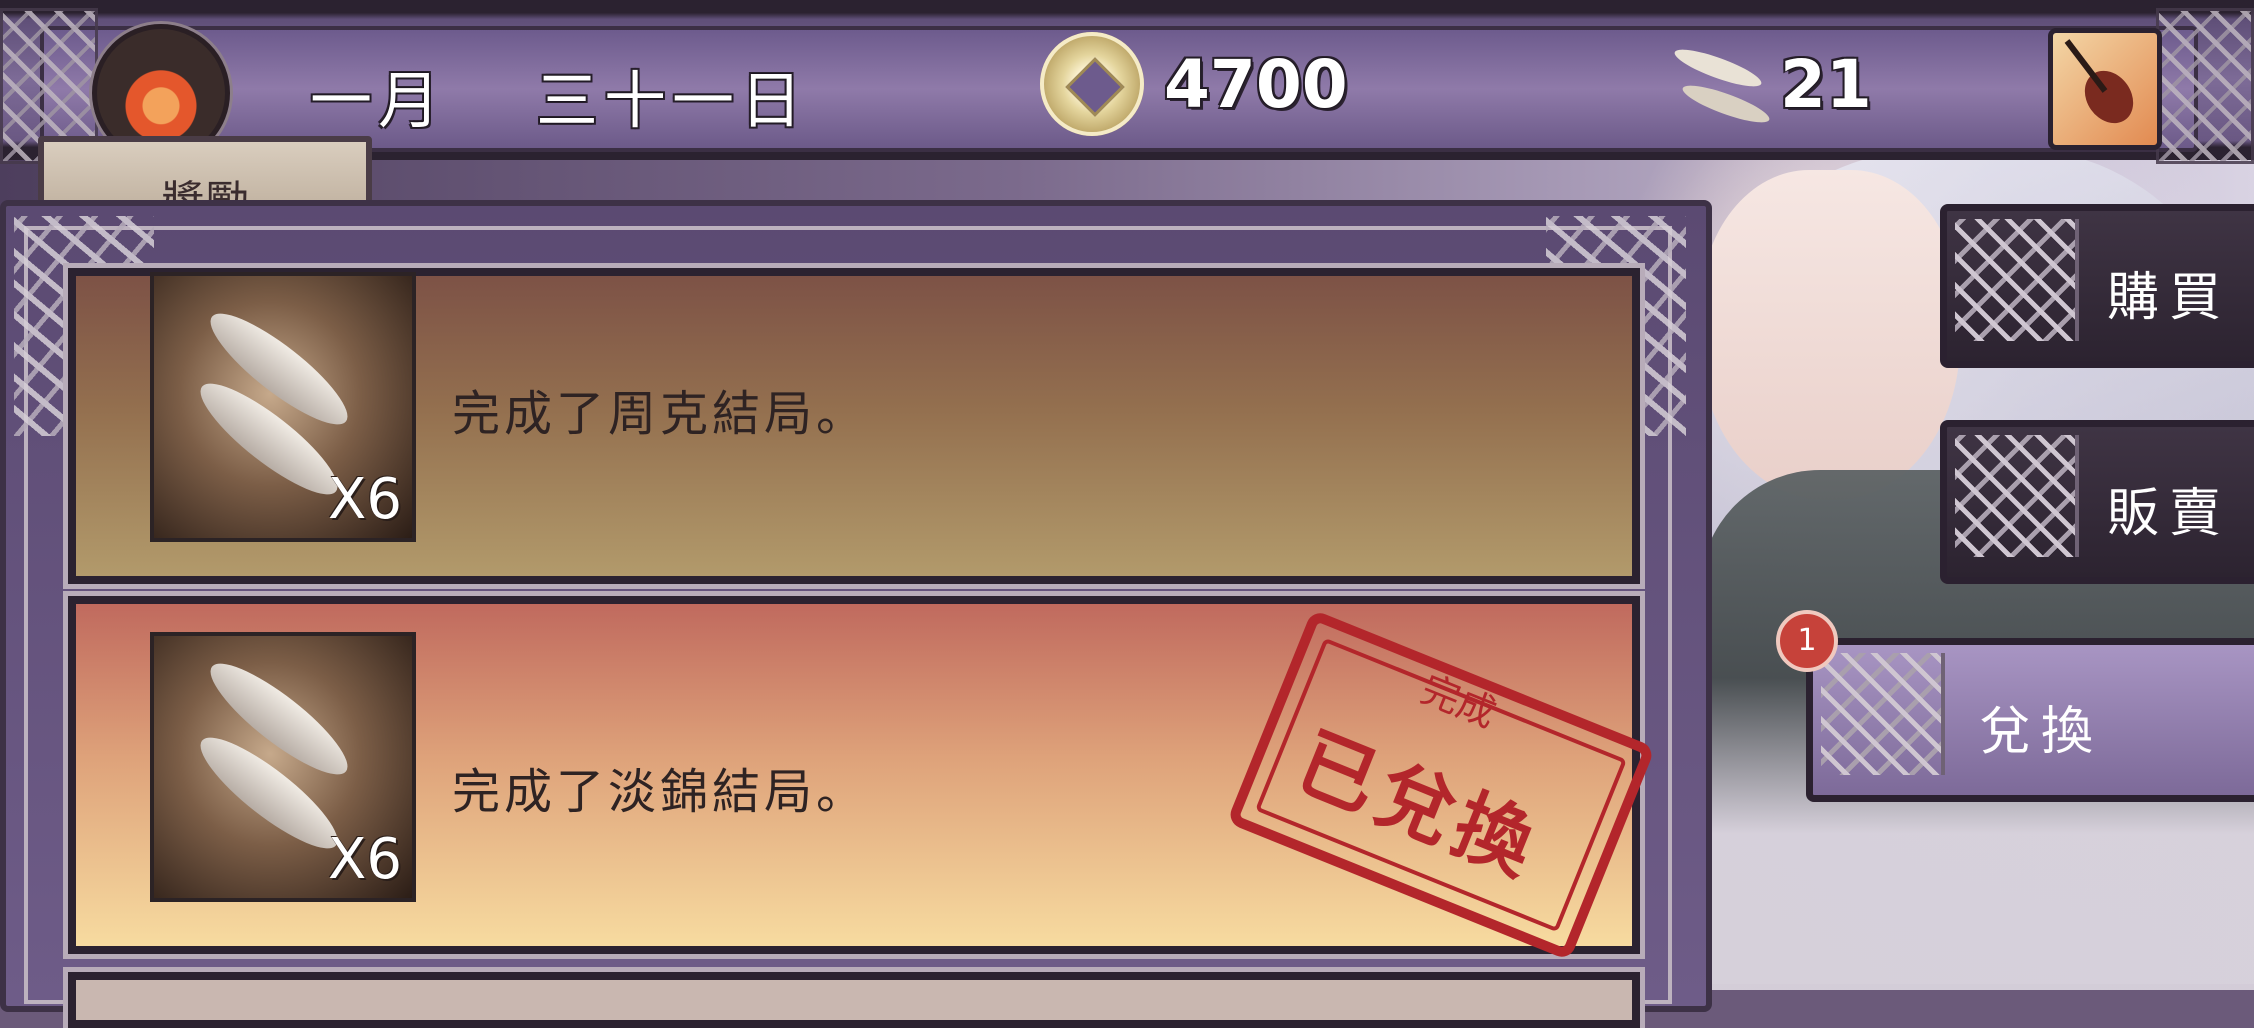 The image size is (2254, 1028). Describe the element at coordinates (1256, 84) in the screenshot. I see `coin-count: 4700` at that location.